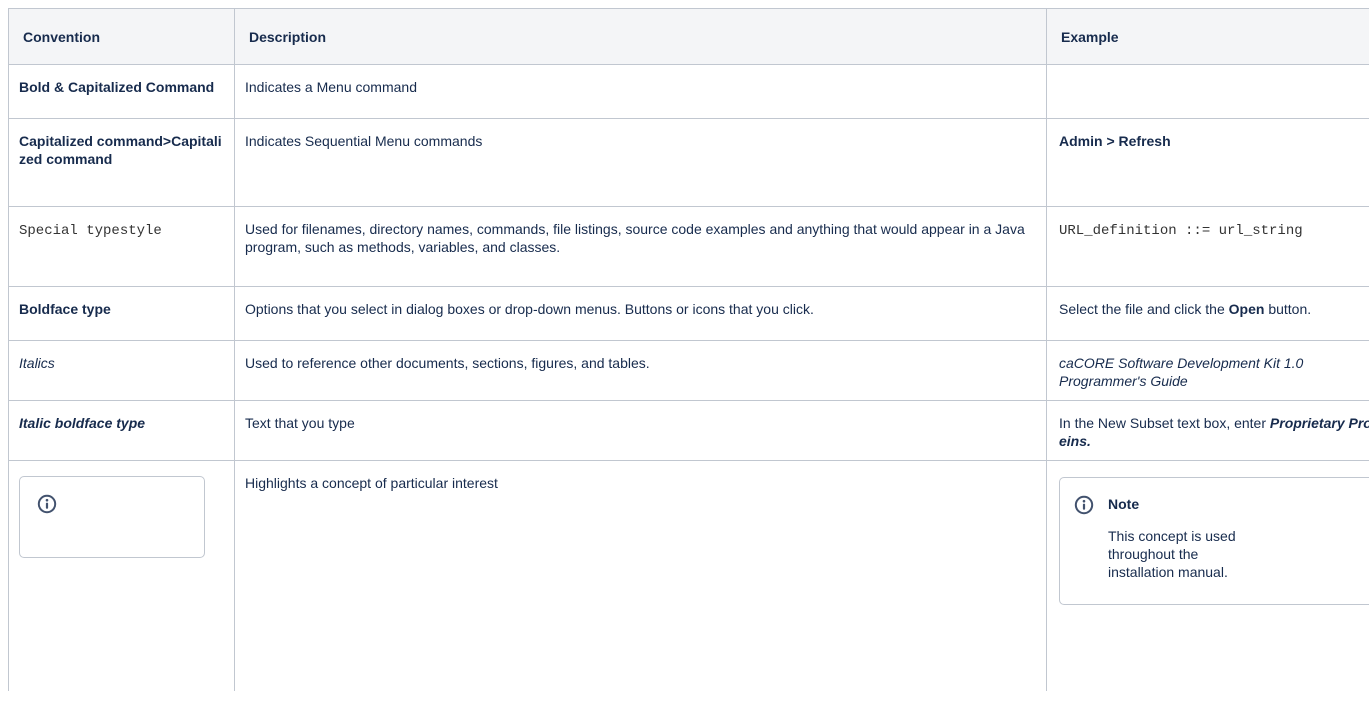  What do you see at coordinates (121, 91) in the screenshot?
I see `convention-cell: Bold & Capitalized Command` at bounding box center [121, 91].